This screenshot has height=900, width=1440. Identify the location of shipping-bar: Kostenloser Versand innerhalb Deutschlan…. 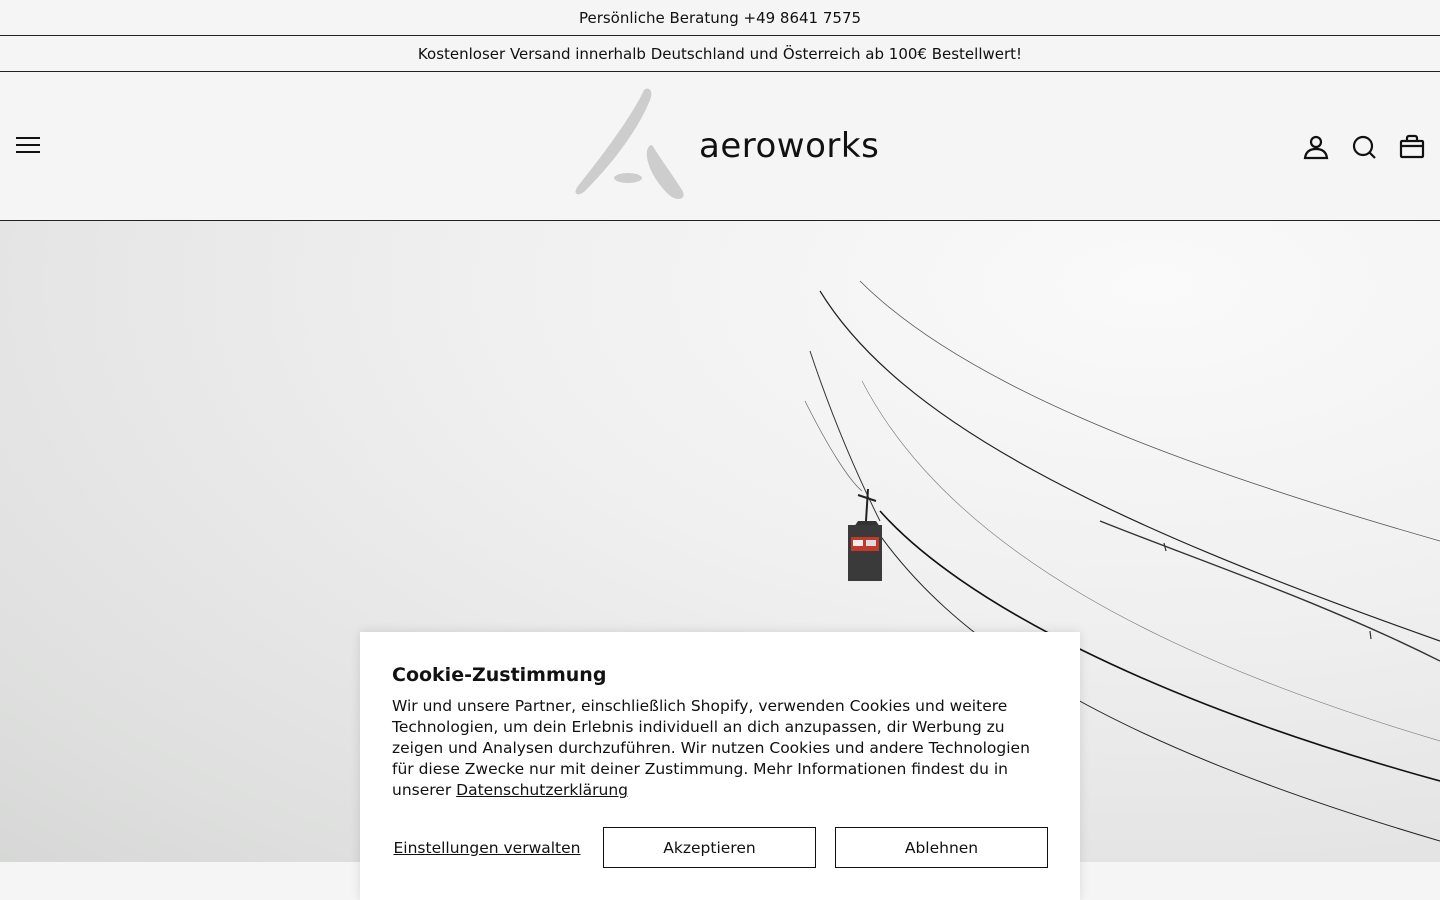
(720, 54).